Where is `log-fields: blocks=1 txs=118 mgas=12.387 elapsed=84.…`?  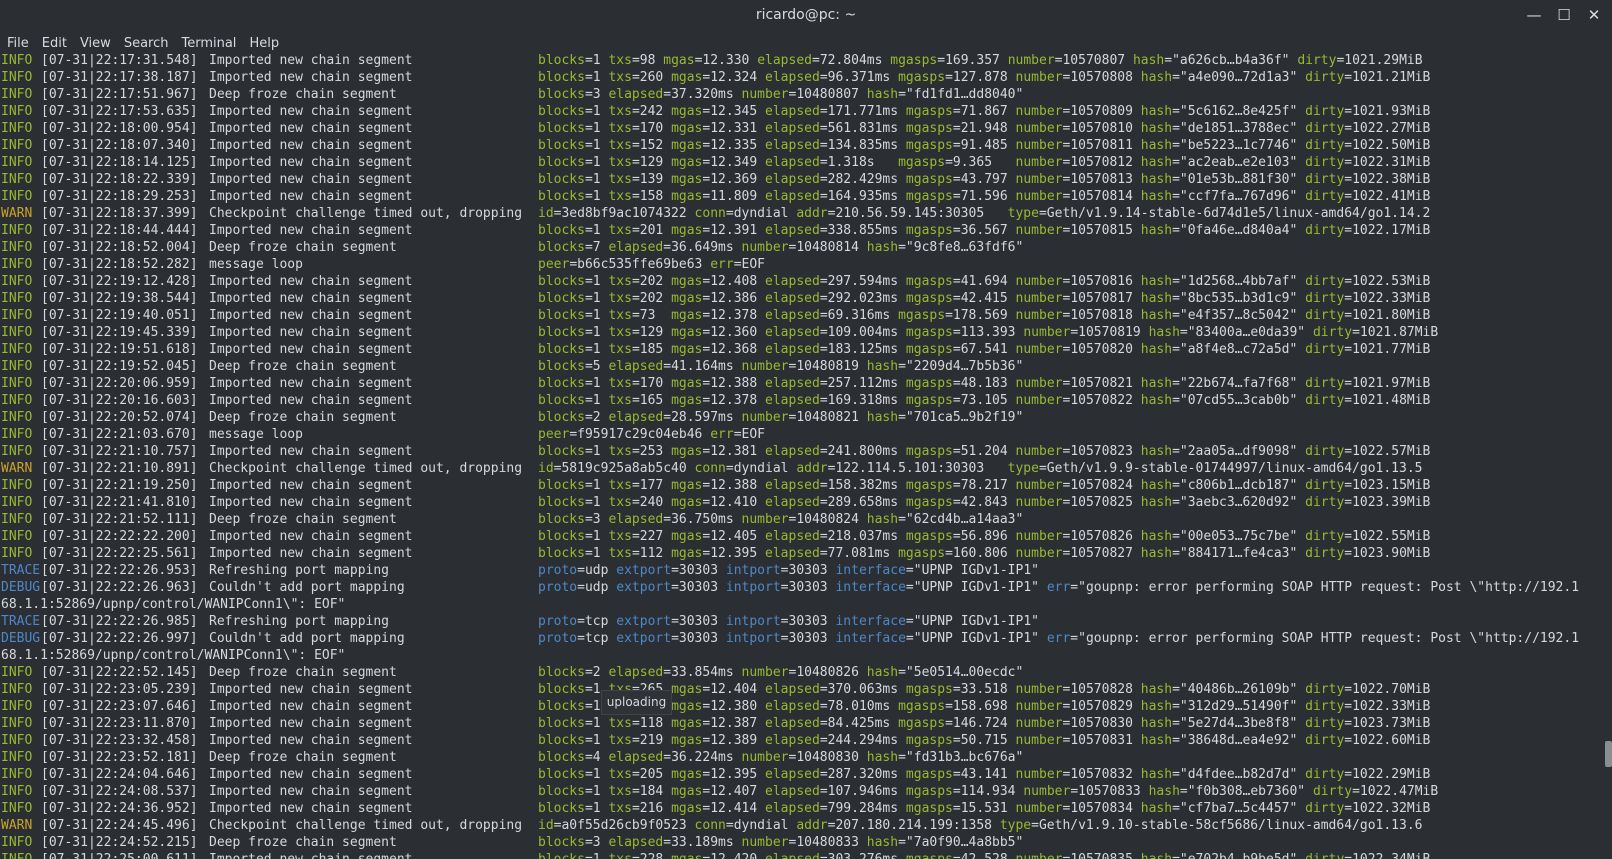
log-fields: blocks=1 txs=118 mgas=12.387 elapsed=84.… is located at coordinates (984, 723).